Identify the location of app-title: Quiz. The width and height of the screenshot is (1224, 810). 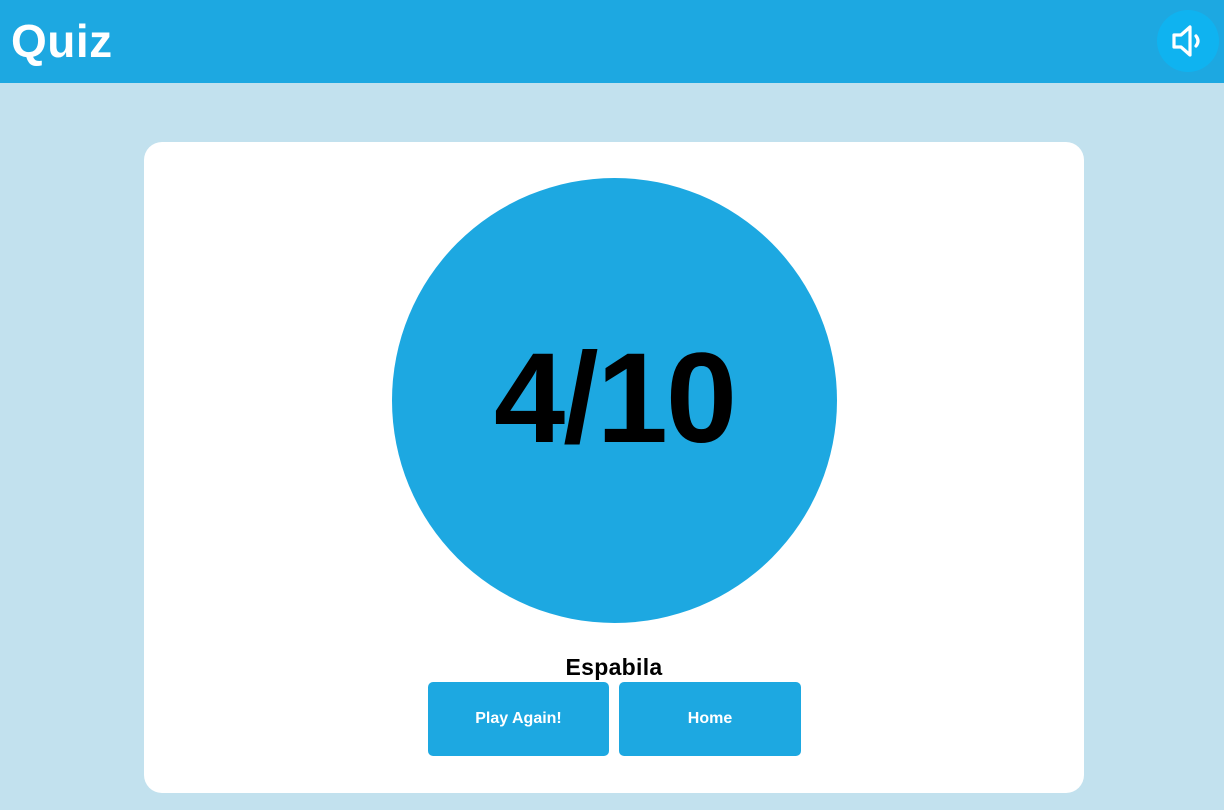
(62, 41).